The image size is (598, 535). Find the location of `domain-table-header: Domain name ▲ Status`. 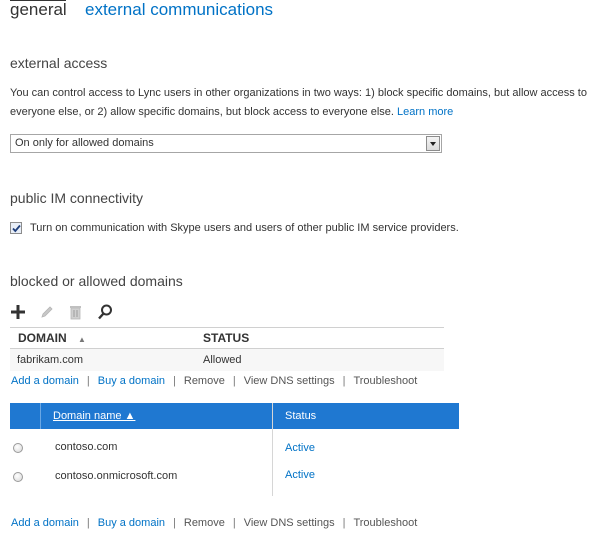

domain-table-header: Domain name ▲ Status is located at coordinates (234, 416).